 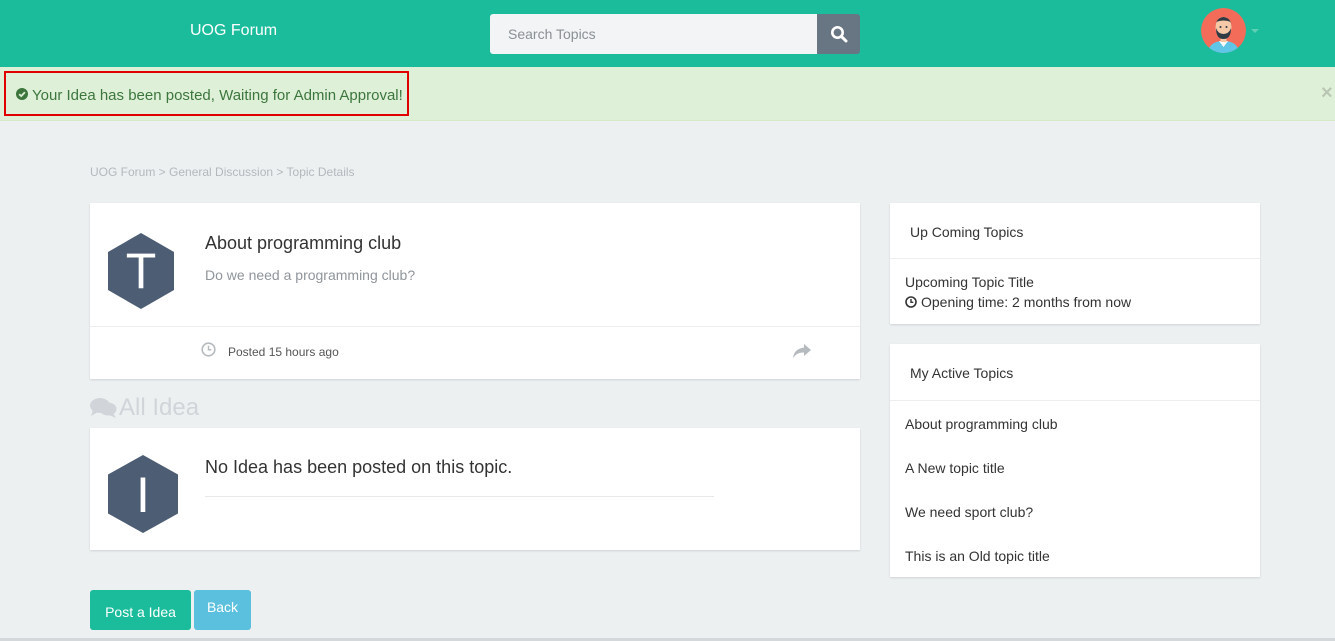 What do you see at coordinates (22, 94) in the screenshot?
I see `check-circle-icon` at bounding box center [22, 94].